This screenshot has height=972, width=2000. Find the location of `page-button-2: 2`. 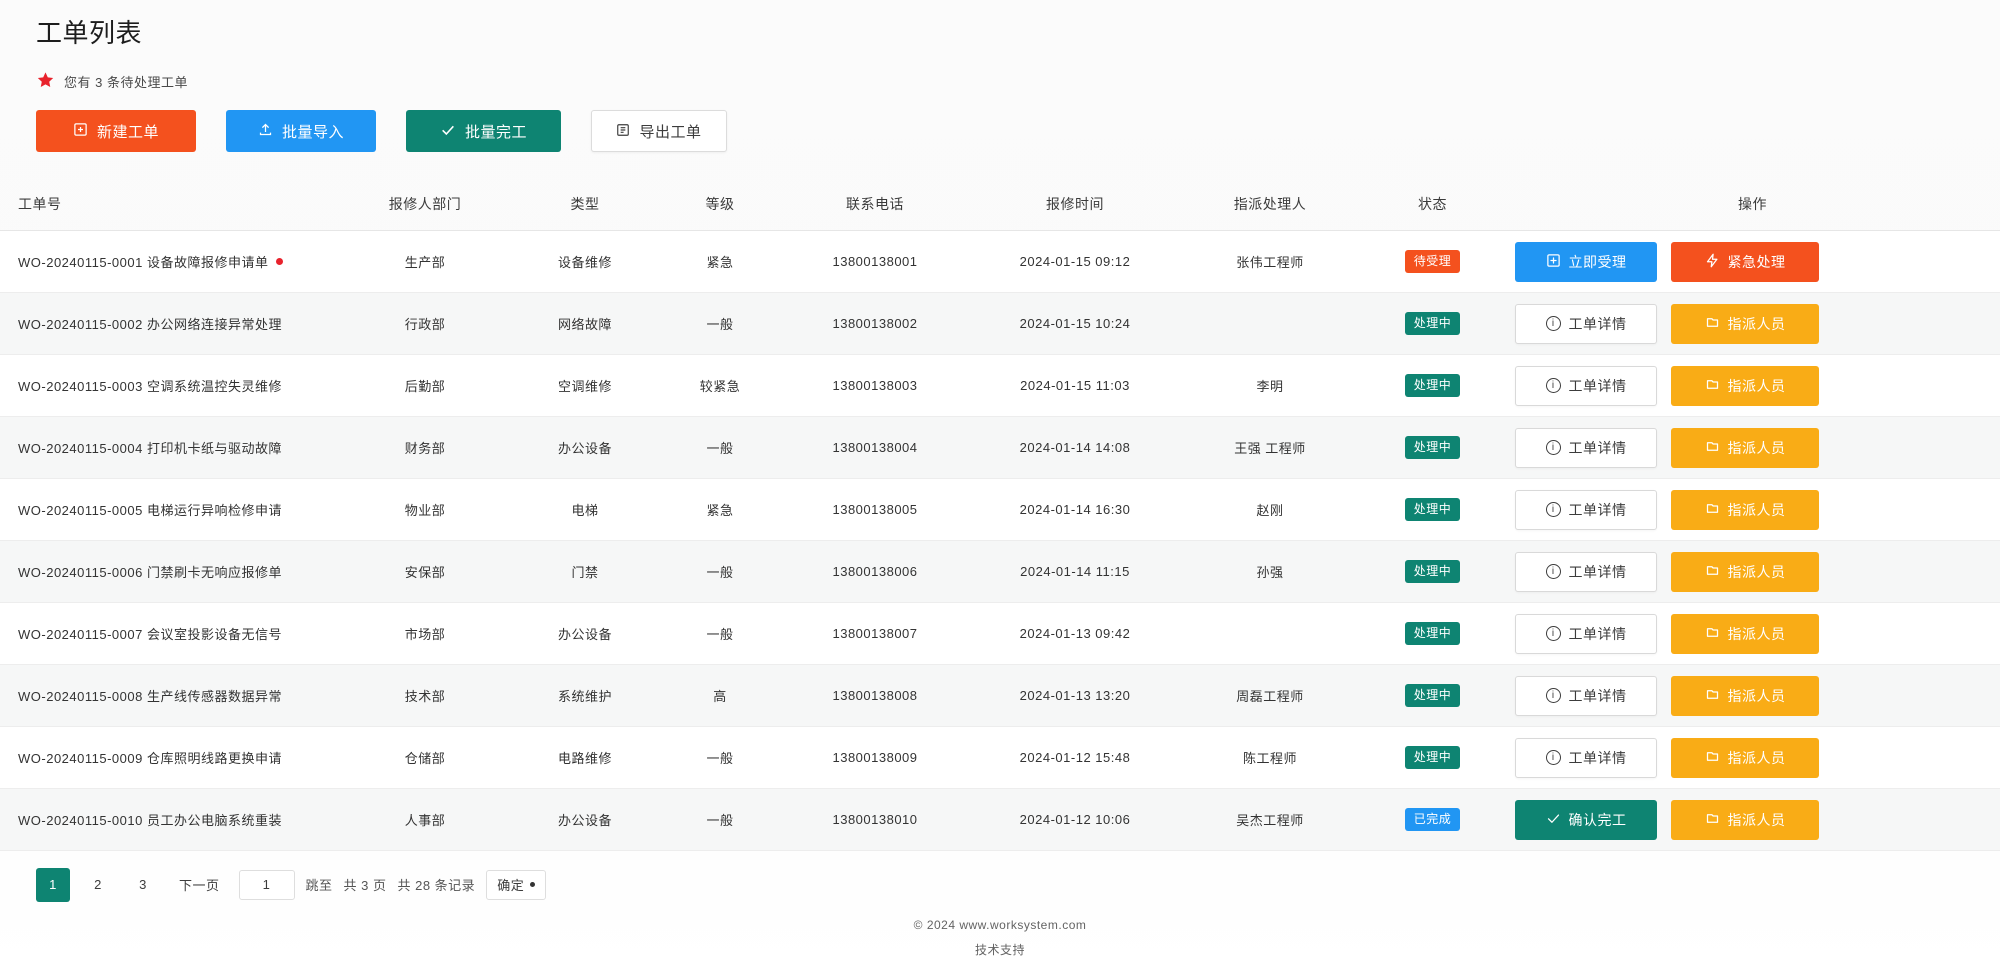

page-button-2: 2 is located at coordinates (98, 885).